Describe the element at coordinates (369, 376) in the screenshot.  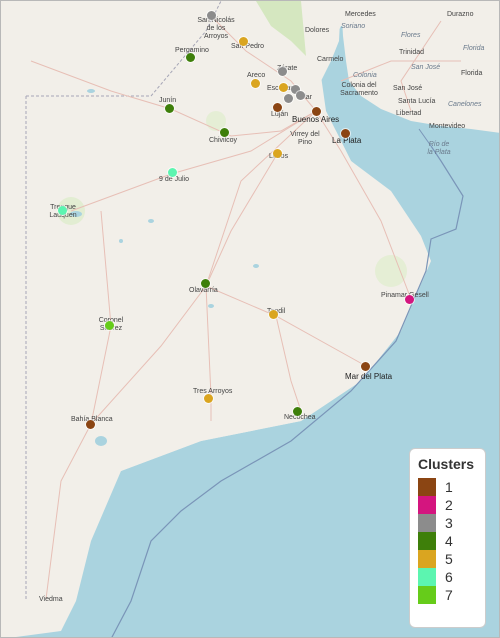
I see `label-mar-del-plata: Mar del Plata` at that location.